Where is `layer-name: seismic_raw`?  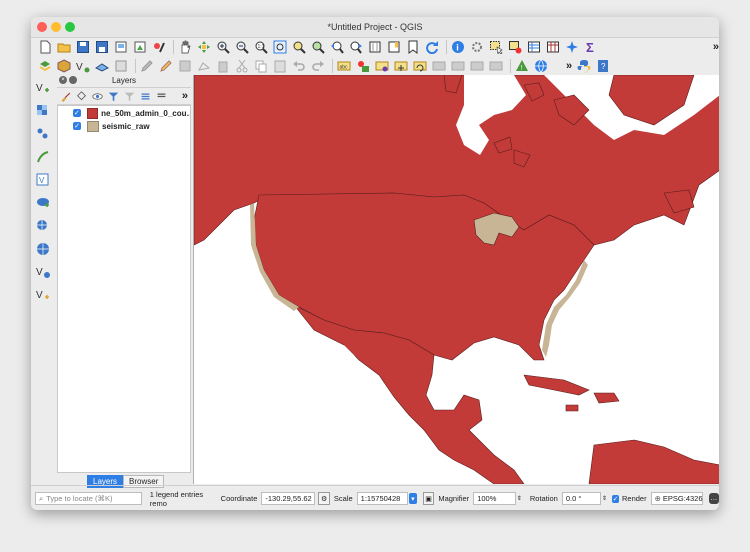 layer-name: seismic_raw is located at coordinates (126, 126).